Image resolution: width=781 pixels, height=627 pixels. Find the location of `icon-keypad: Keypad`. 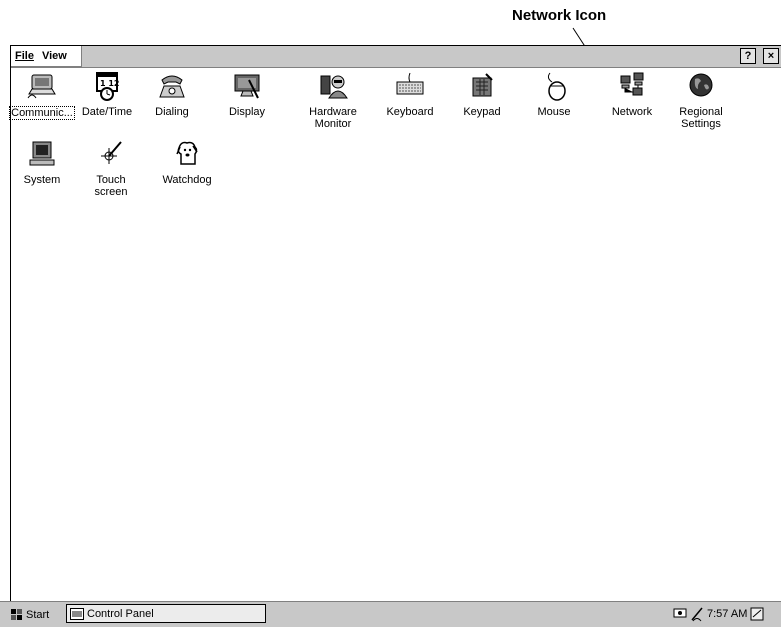

icon-keypad: Keypad is located at coordinates (482, 94).